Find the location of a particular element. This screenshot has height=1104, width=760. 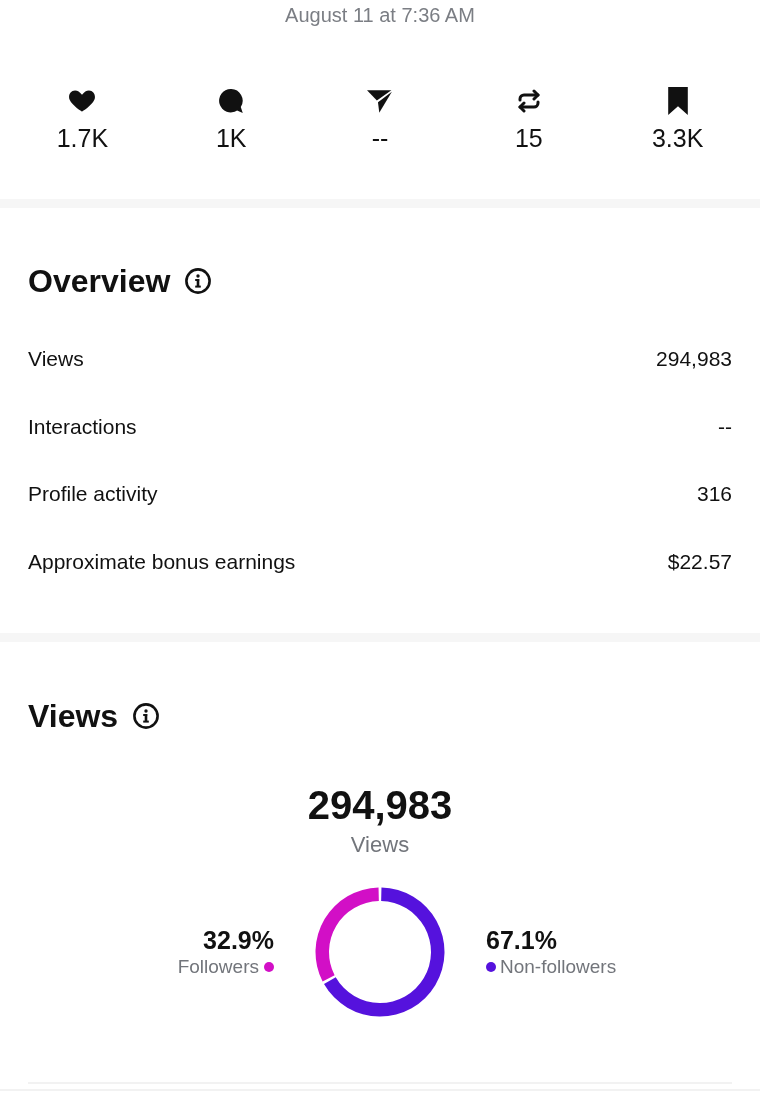

metric-label: Profile activity is located at coordinates (93, 494).